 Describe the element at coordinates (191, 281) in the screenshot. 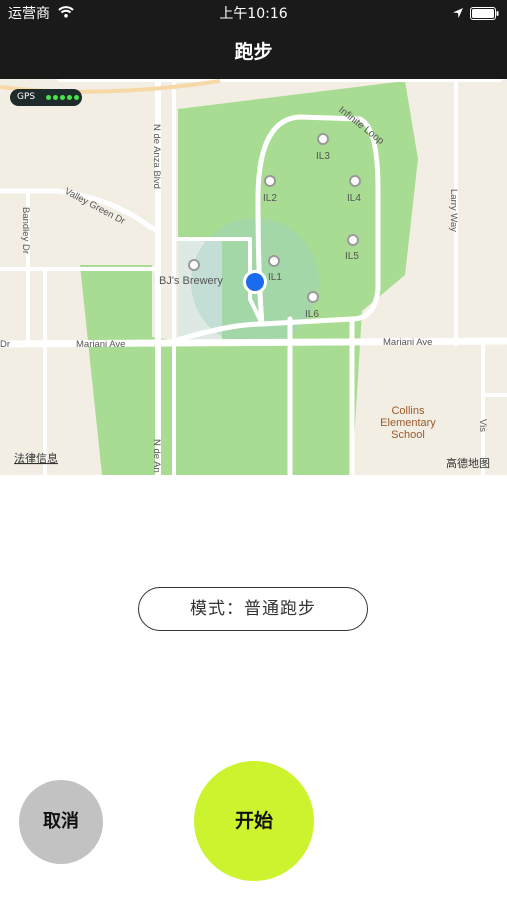

I see `label-bjs-brewery: BJ's Brewery` at that location.